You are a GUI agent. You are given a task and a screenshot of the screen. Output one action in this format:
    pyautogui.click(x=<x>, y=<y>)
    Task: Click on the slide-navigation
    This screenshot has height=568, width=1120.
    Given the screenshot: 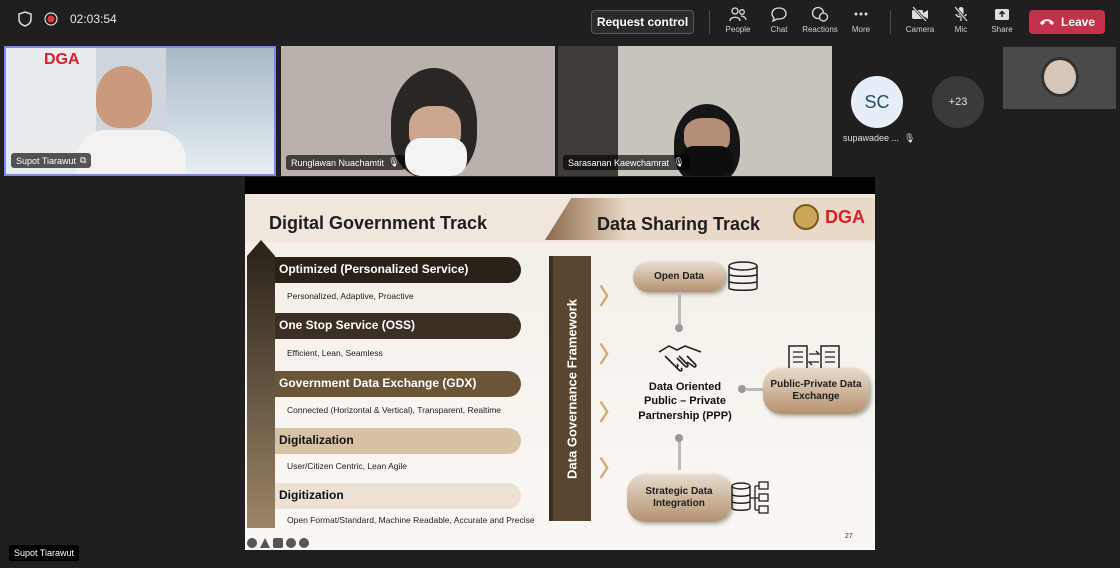 What is the action you would take?
    pyautogui.click(x=278, y=543)
    